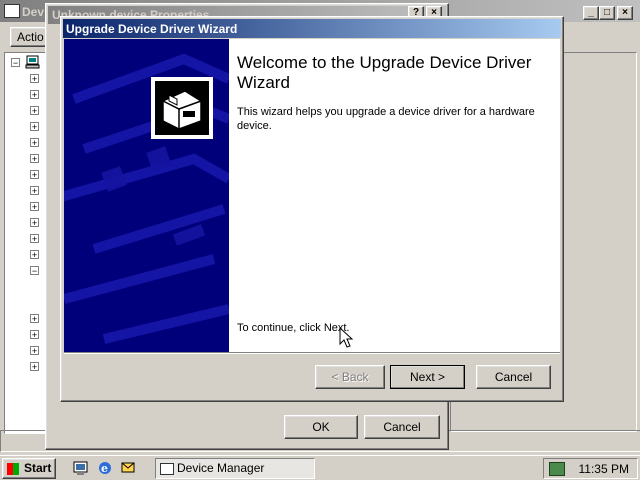 The height and width of the screenshot is (480, 640). What do you see at coordinates (13, 469) in the screenshot?
I see `windows-logo-icon` at bounding box center [13, 469].